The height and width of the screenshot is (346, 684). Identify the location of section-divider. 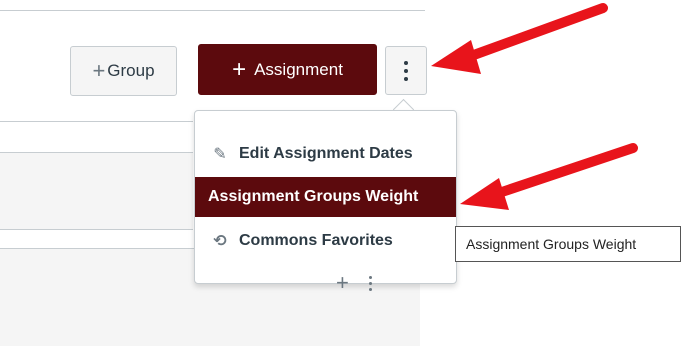
(96, 121).